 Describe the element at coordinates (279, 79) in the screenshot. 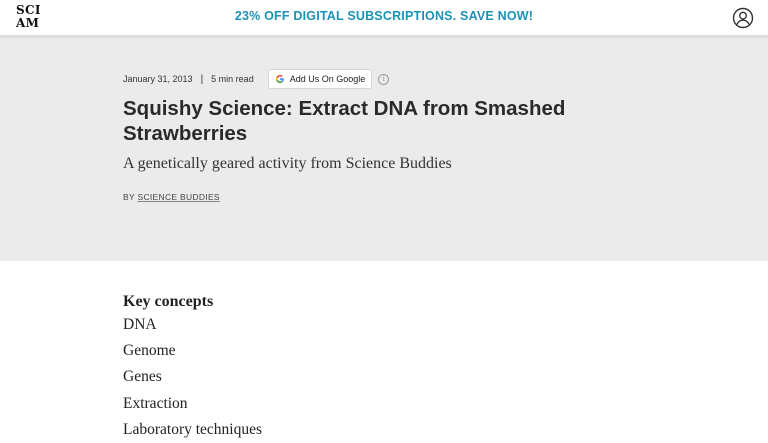

I see `google-icon` at that location.